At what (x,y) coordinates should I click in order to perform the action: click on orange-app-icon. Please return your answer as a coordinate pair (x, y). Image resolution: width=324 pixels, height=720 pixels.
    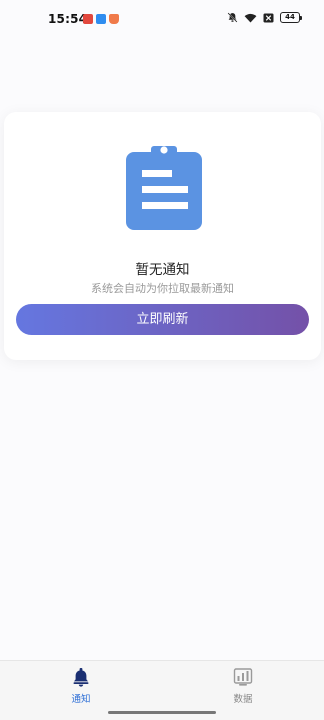
    Looking at the image, I should click on (114, 19).